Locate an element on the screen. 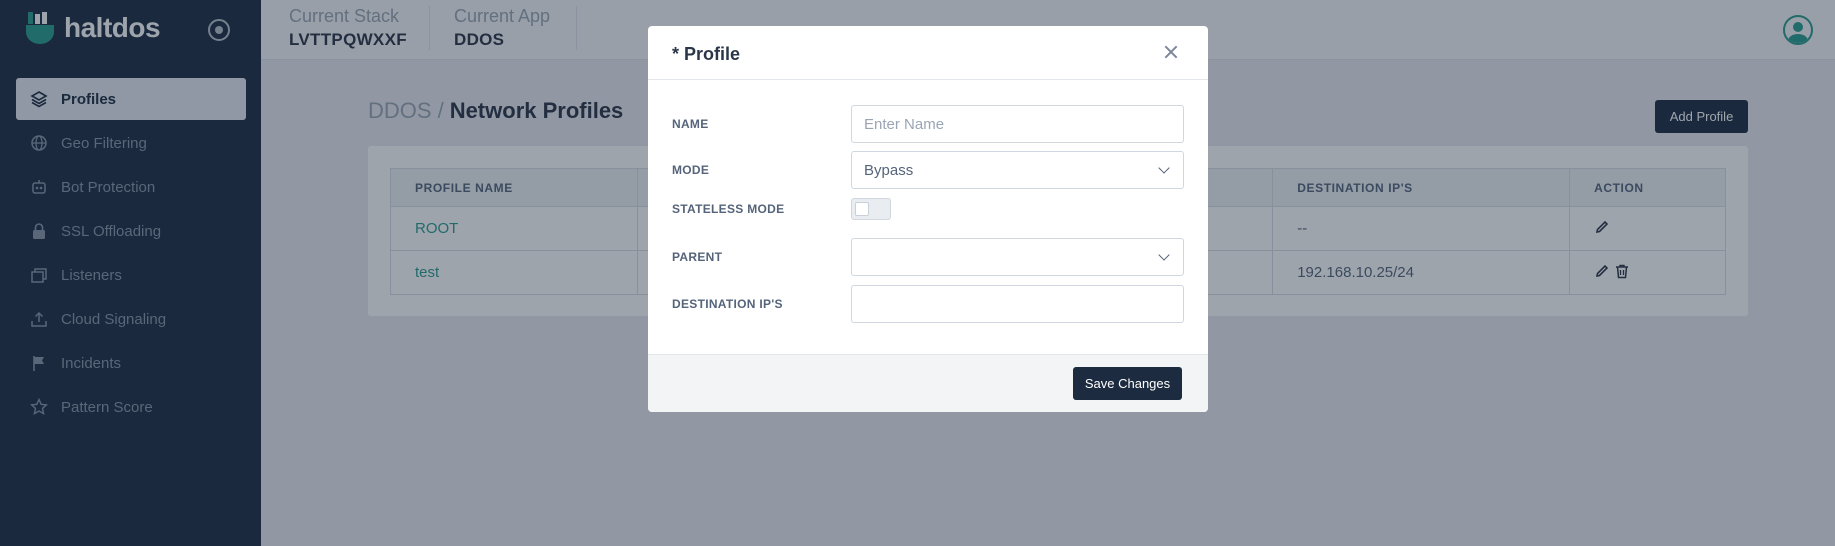 The image size is (1835, 546). toggle-knob is located at coordinates (862, 209).